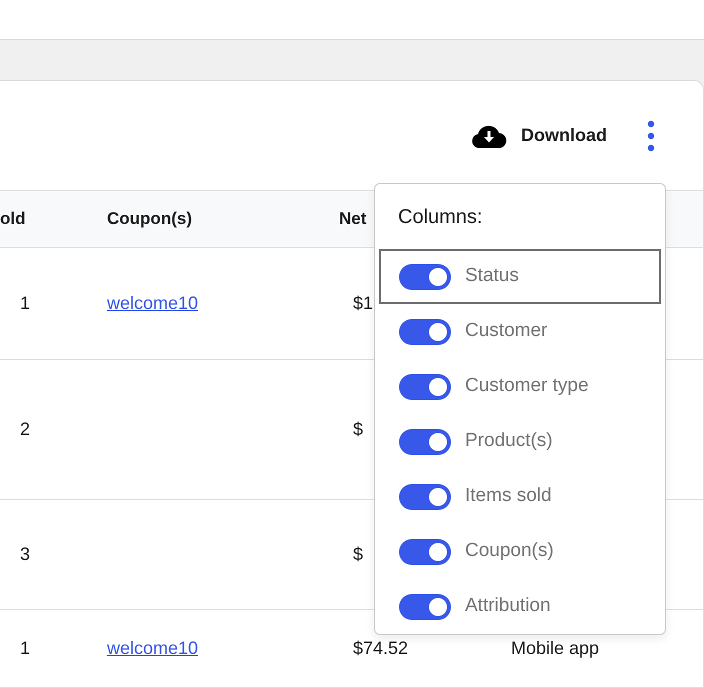 The height and width of the screenshot is (688, 704). I want to click on column-toggle-item: Items sold, so click(520, 496).